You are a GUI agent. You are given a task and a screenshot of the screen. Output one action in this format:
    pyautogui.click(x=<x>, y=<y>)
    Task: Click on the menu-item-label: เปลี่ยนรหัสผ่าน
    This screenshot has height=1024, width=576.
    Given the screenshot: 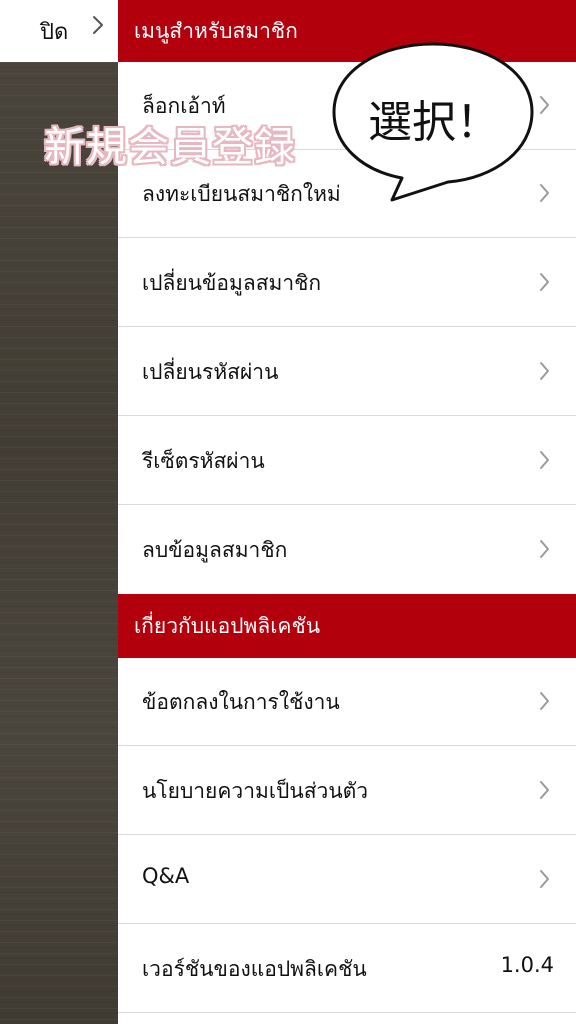 What is the action you would take?
    pyautogui.click(x=210, y=372)
    